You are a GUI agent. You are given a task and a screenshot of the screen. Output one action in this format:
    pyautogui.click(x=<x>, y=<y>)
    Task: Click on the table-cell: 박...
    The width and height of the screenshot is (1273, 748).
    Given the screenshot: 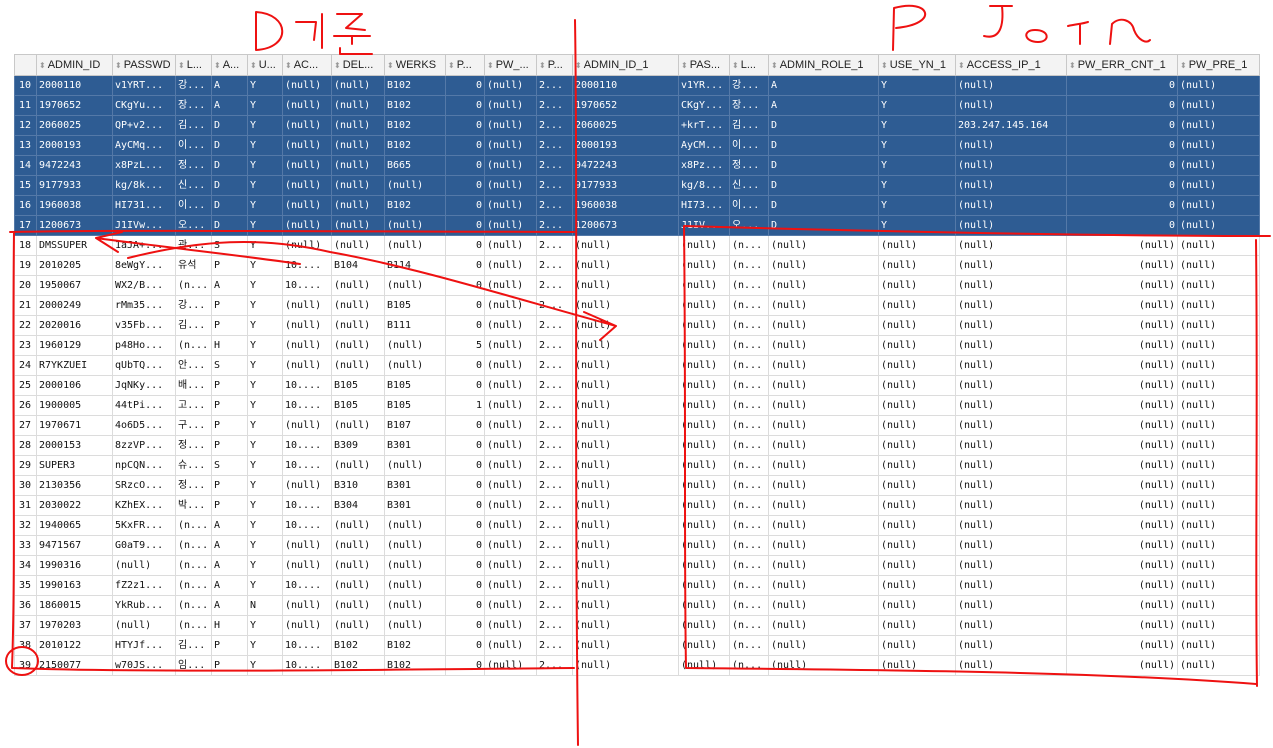 What is the action you would take?
    pyautogui.click(x=193, y=505)
    